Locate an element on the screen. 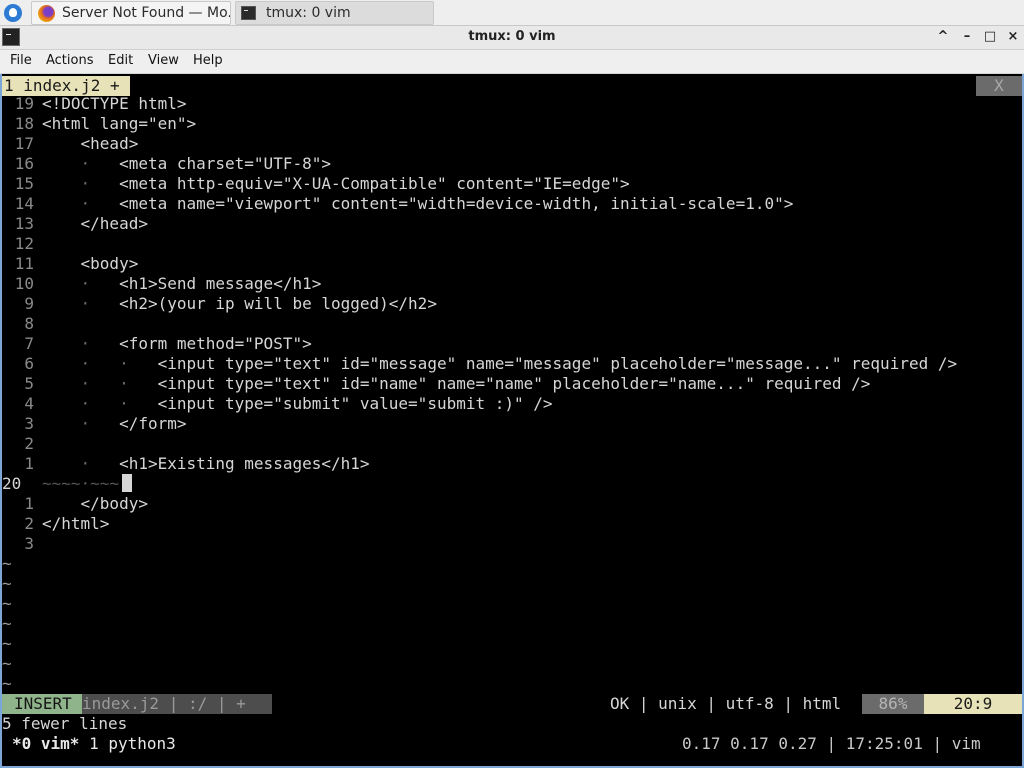  code-text: </body> is located at coordinates (95, 504).